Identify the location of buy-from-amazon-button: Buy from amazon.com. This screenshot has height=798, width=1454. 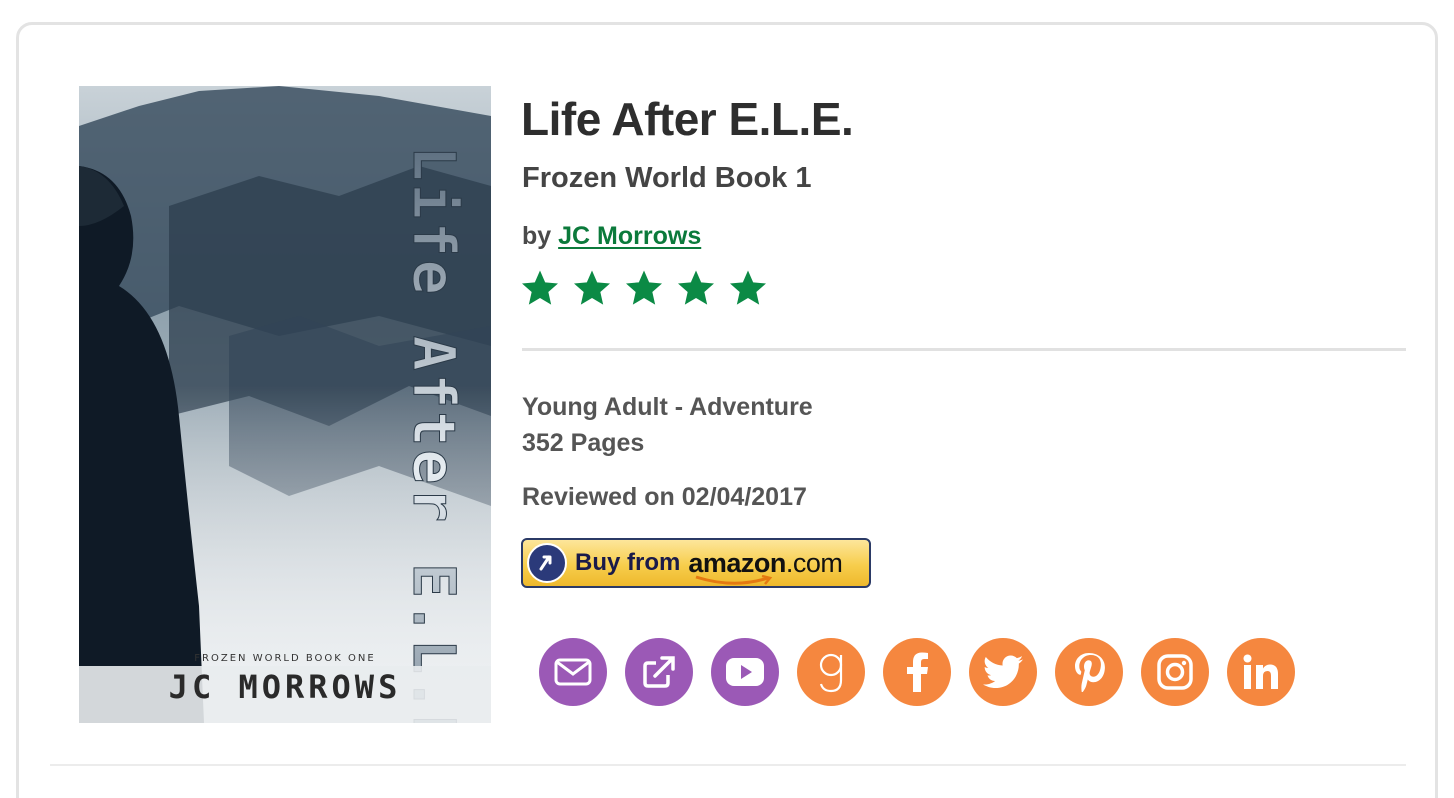
(696, 563).